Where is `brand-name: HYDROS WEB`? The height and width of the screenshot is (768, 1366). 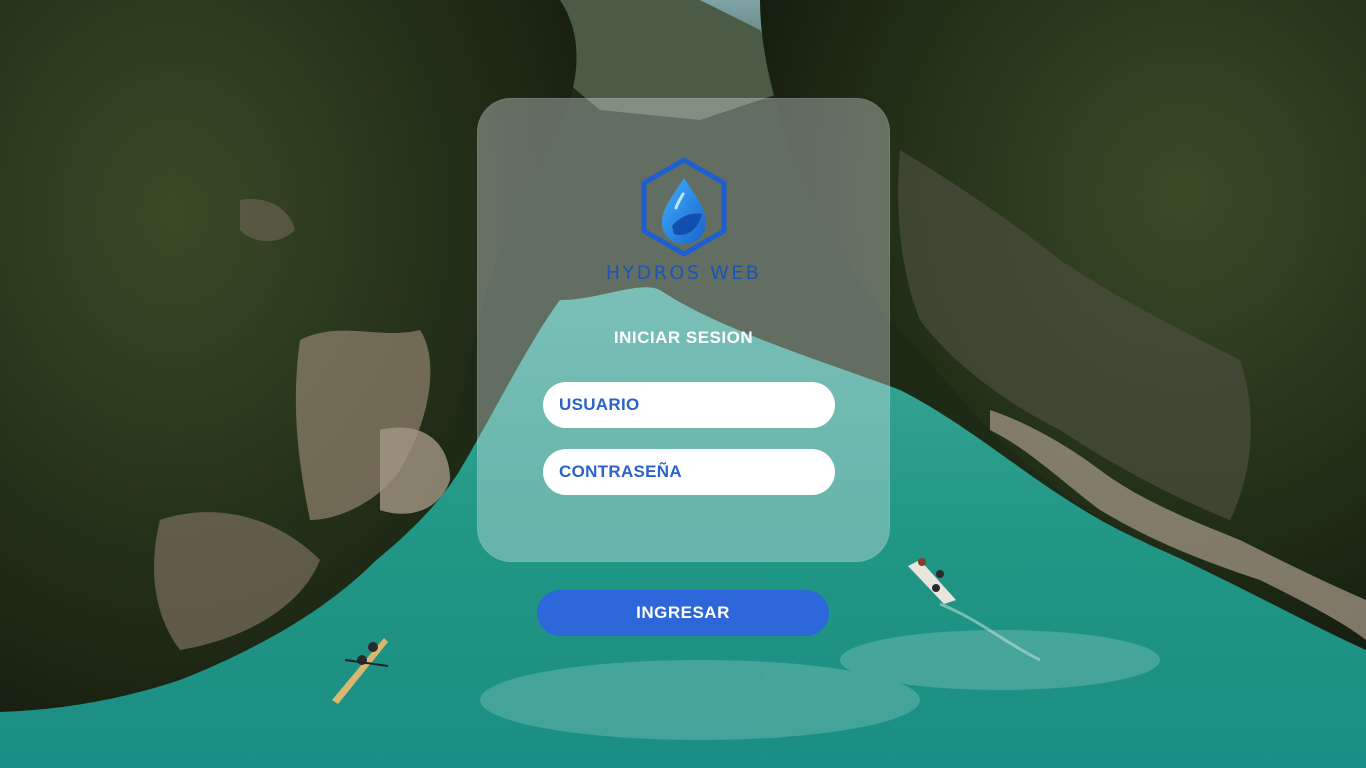
brand-name: HYDROS WEB is located at coordinates (683, 273).